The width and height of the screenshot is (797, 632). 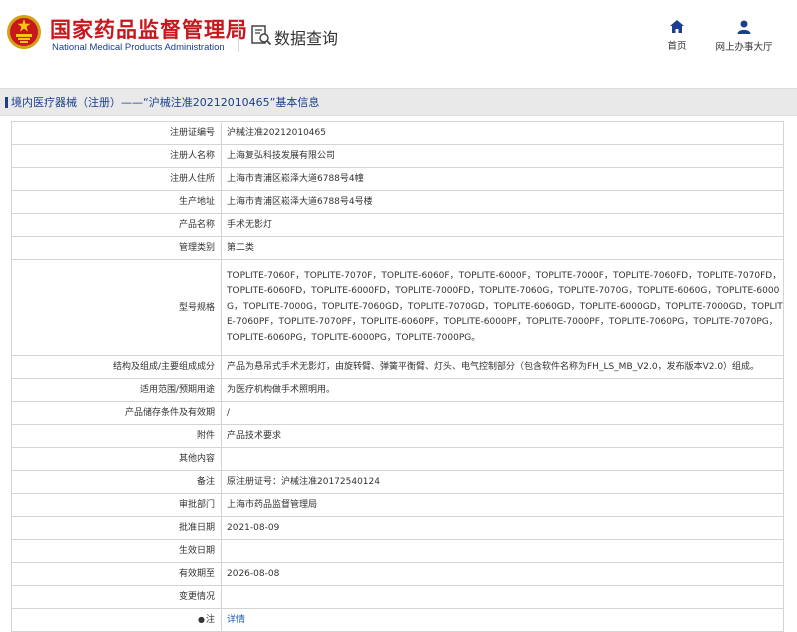 I want to click on info-row-value: 产品技术要求, so click(x=502, y=436).